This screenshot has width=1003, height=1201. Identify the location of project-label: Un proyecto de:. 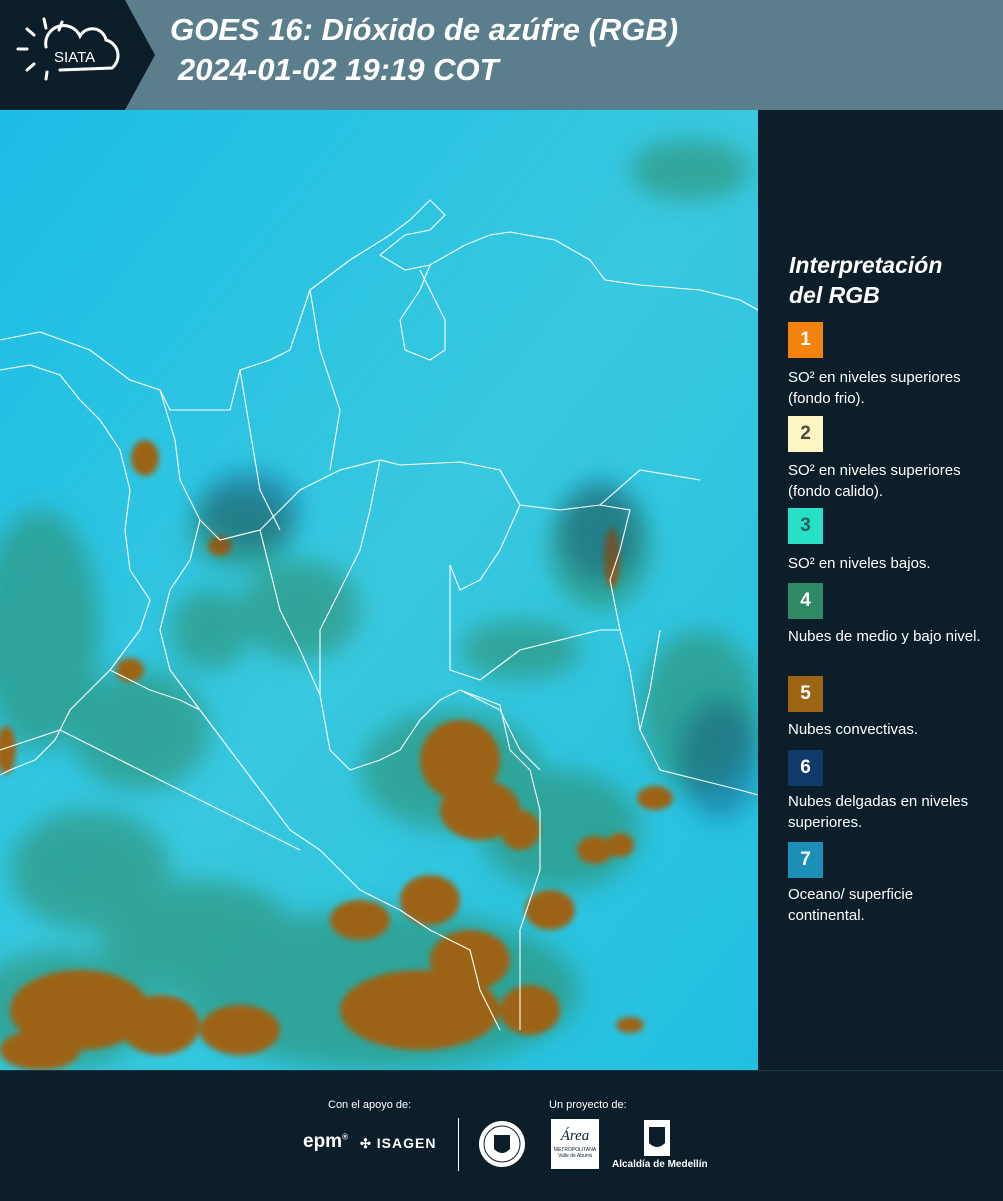
(588, 1105).